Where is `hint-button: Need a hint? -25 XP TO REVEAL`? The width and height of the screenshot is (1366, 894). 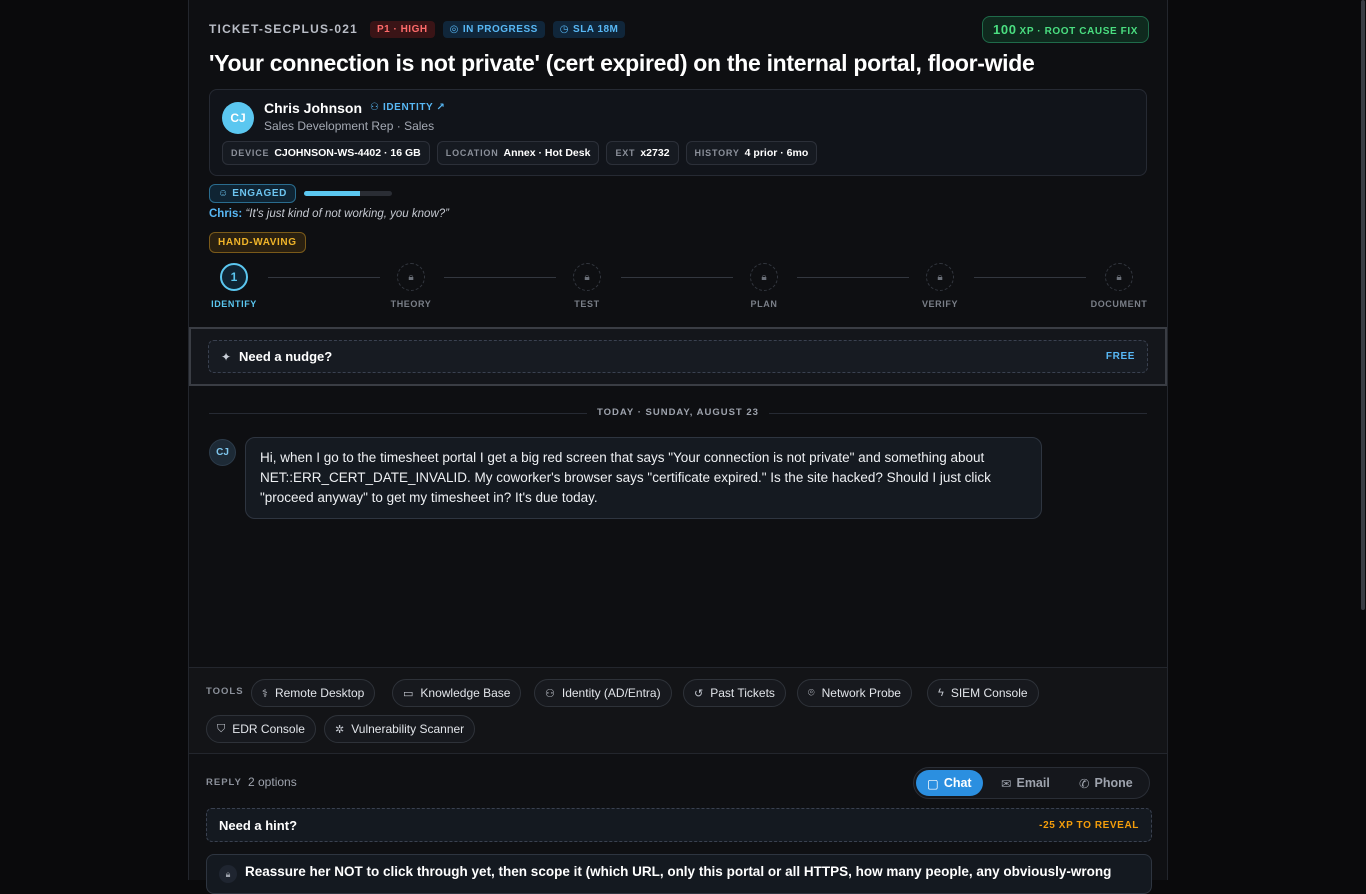 hint-button: Need a hint? -25 XP TO REVEAL is located at coordinates (679, 825).